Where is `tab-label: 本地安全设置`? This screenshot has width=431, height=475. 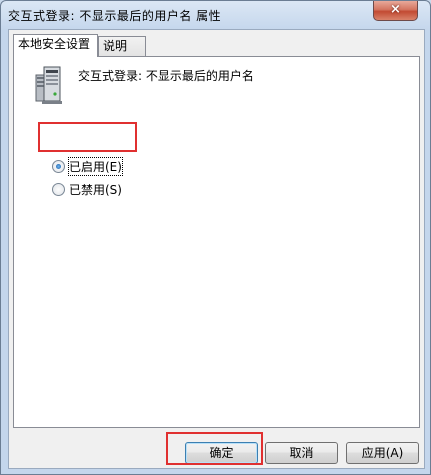 tab-label: 本地安全设置 is located at coordinates (54, 44).